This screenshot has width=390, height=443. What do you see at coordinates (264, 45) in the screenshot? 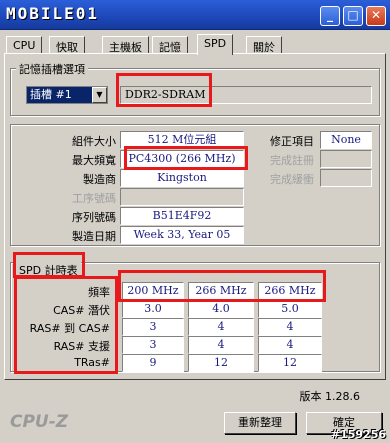
I see `tab-about: 關於` at bounding box center [264, 45].